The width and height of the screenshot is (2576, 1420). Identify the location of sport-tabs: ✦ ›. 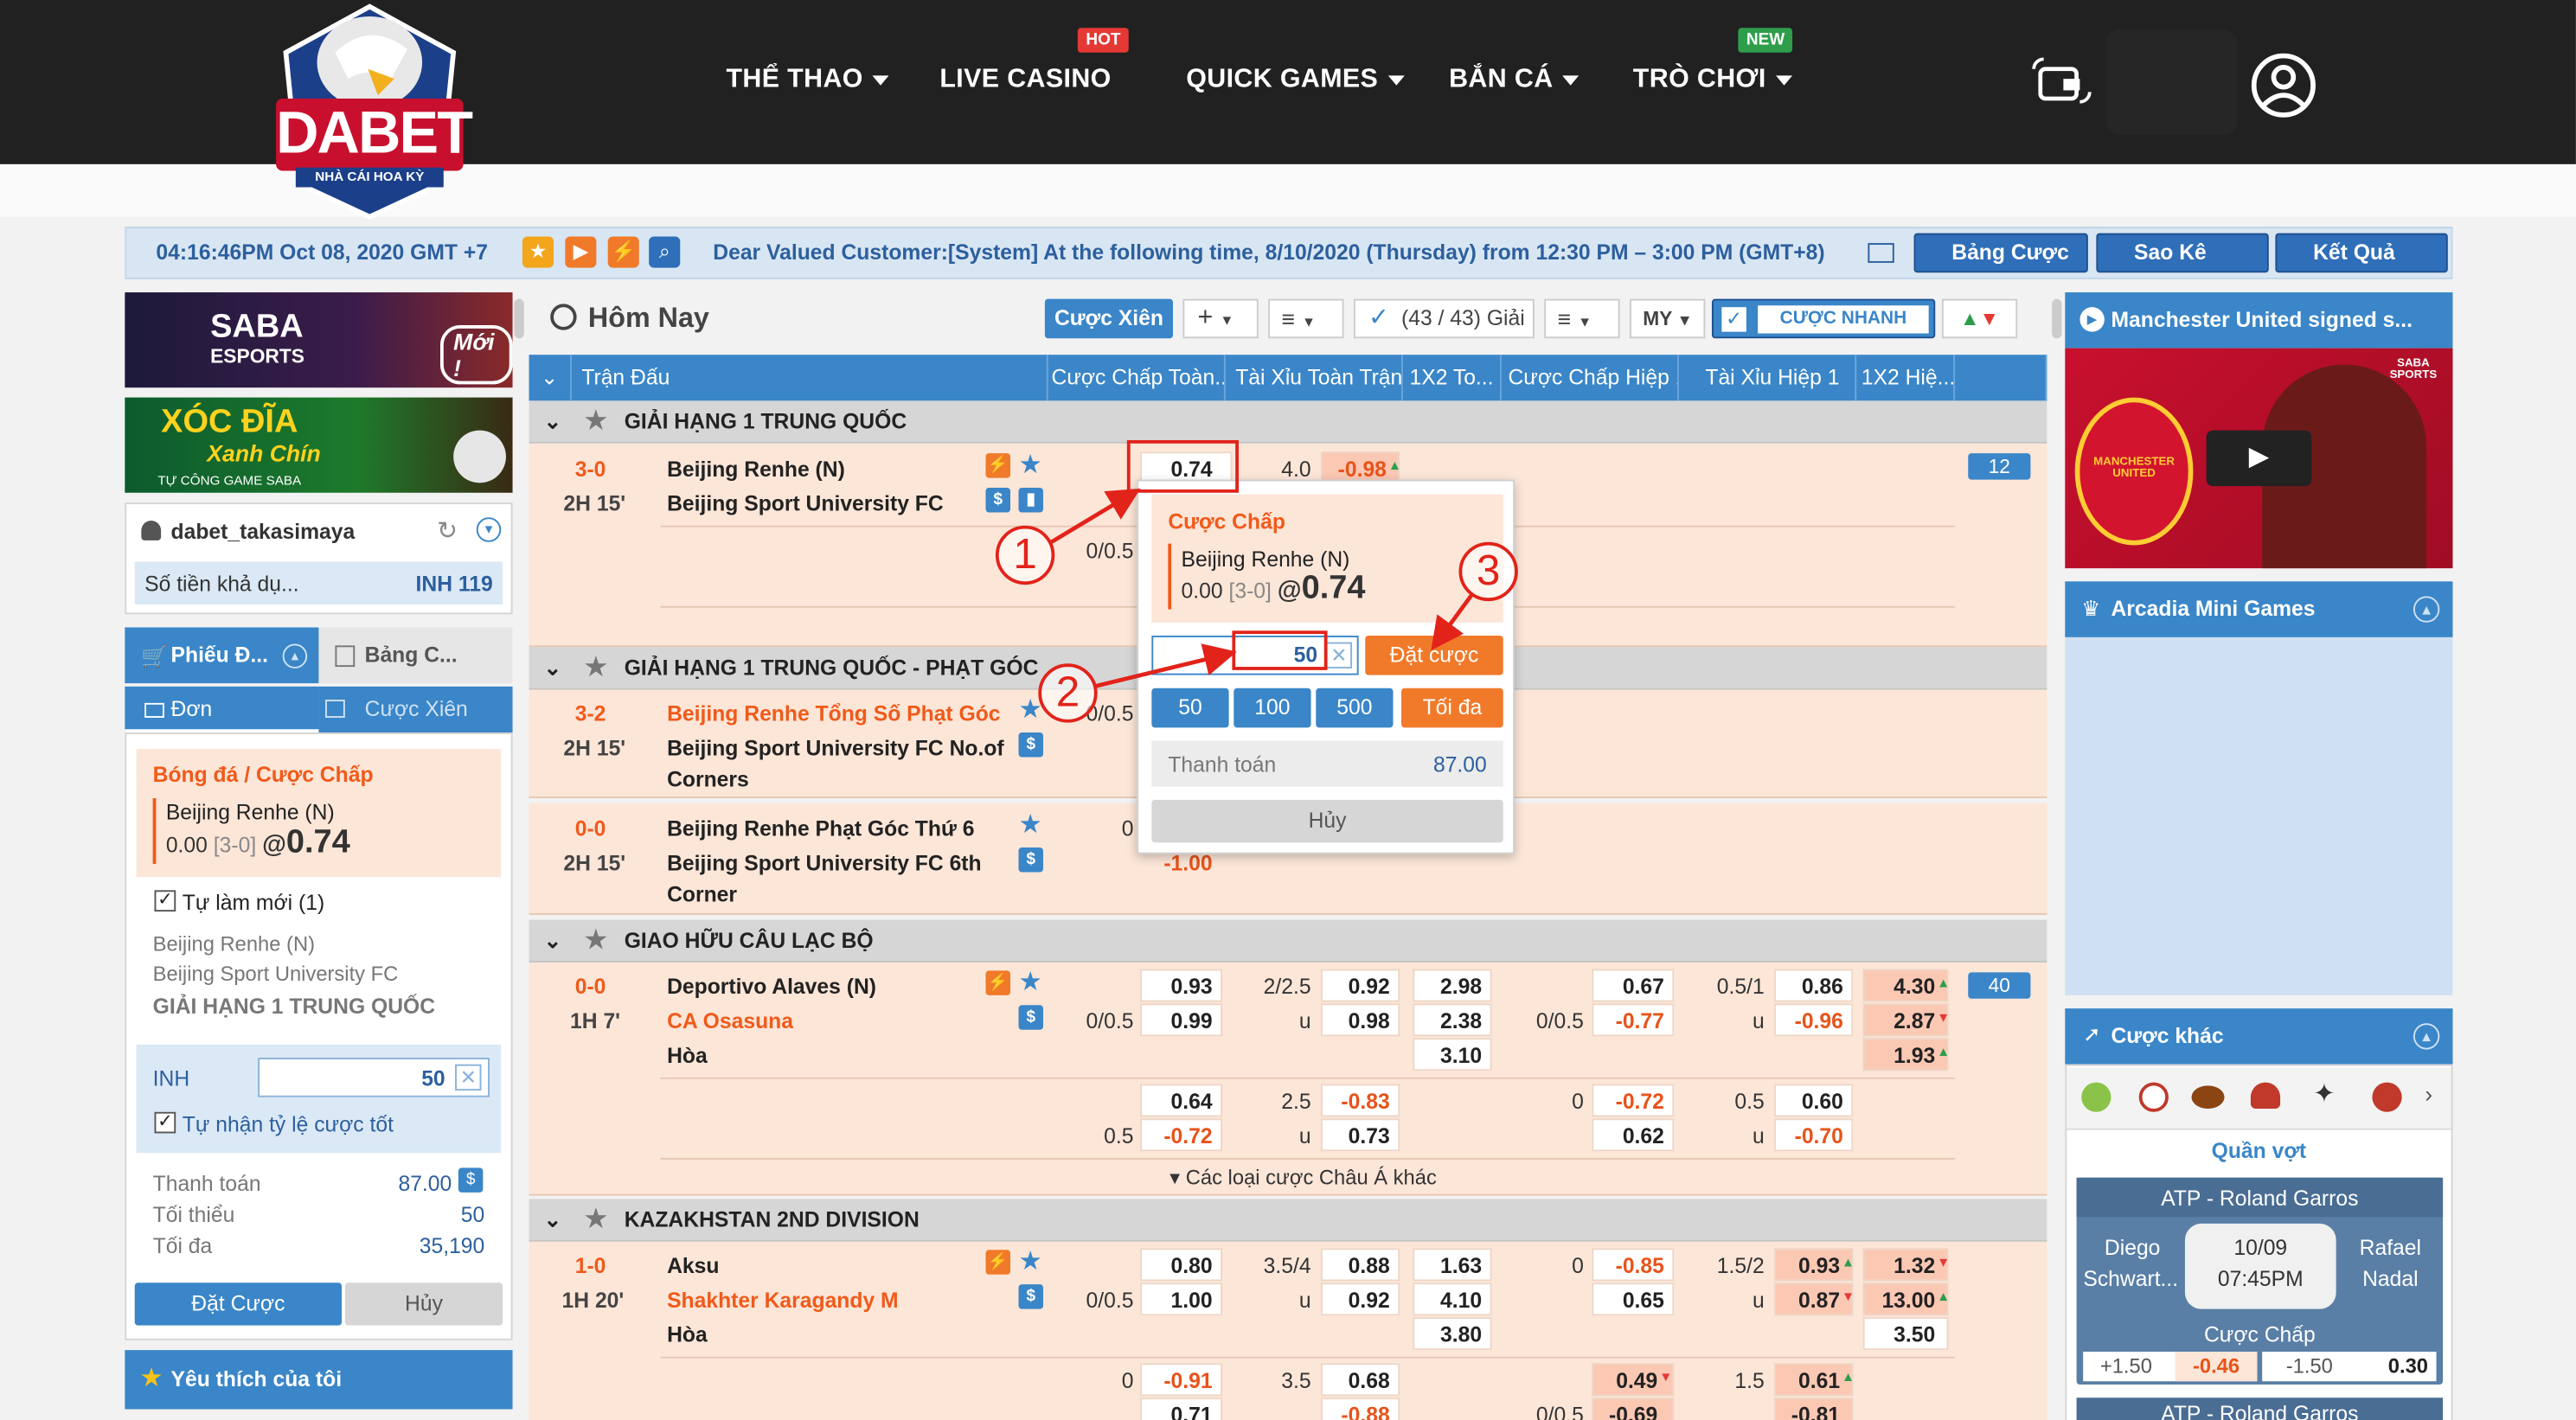
(2259, 1098).